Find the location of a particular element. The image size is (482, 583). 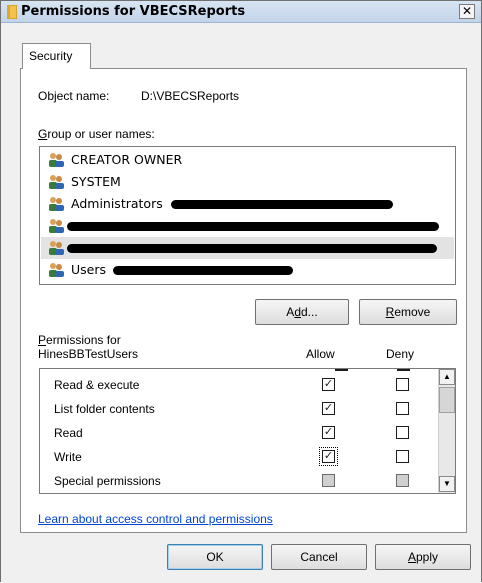

deny-read-execute-checkbox is located at coordinates (402, 384).